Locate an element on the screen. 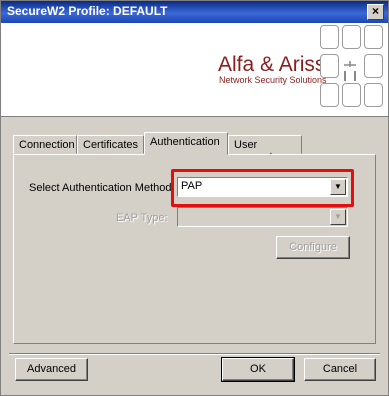  eap-type-label: EAP Type: is located at coordinates (142, 218).